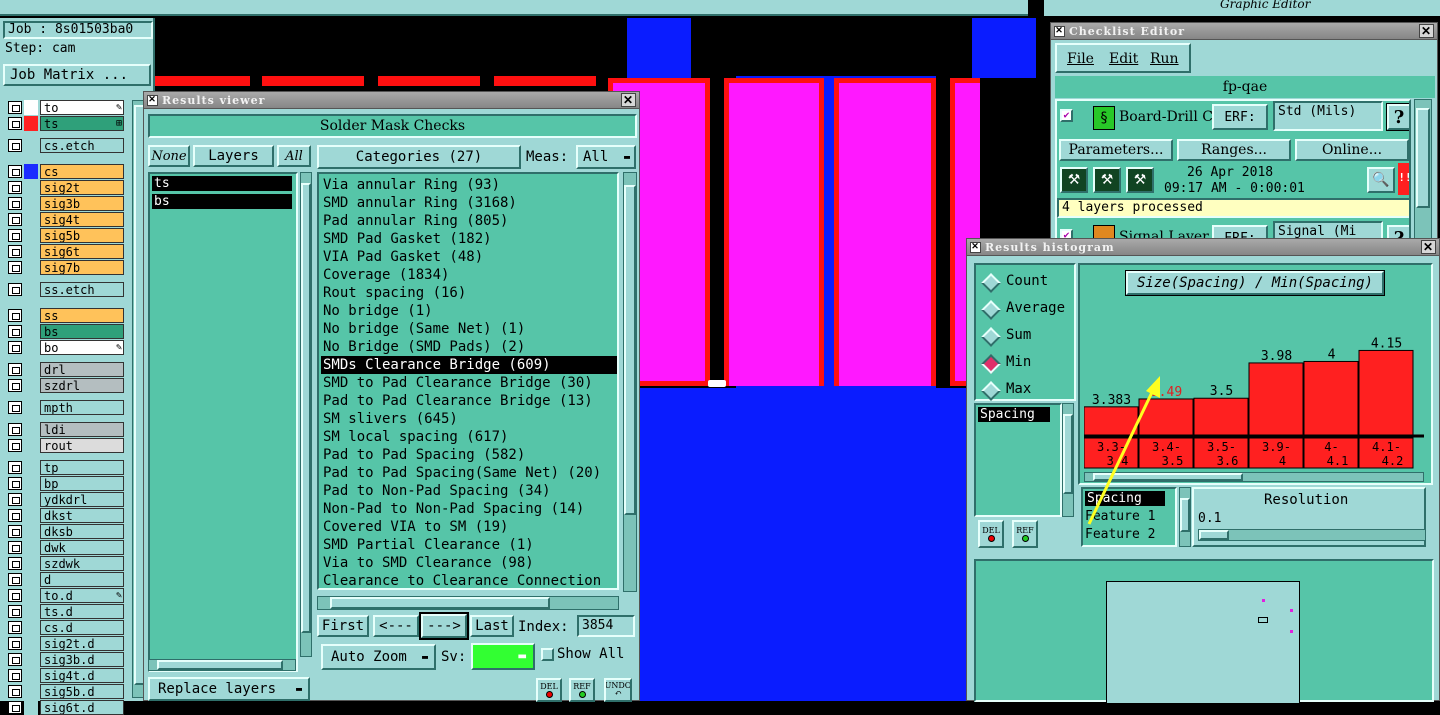 This screenshot has width=1440, height=715. I want to click on layer-row: to.d ✎, so click(67, 595).